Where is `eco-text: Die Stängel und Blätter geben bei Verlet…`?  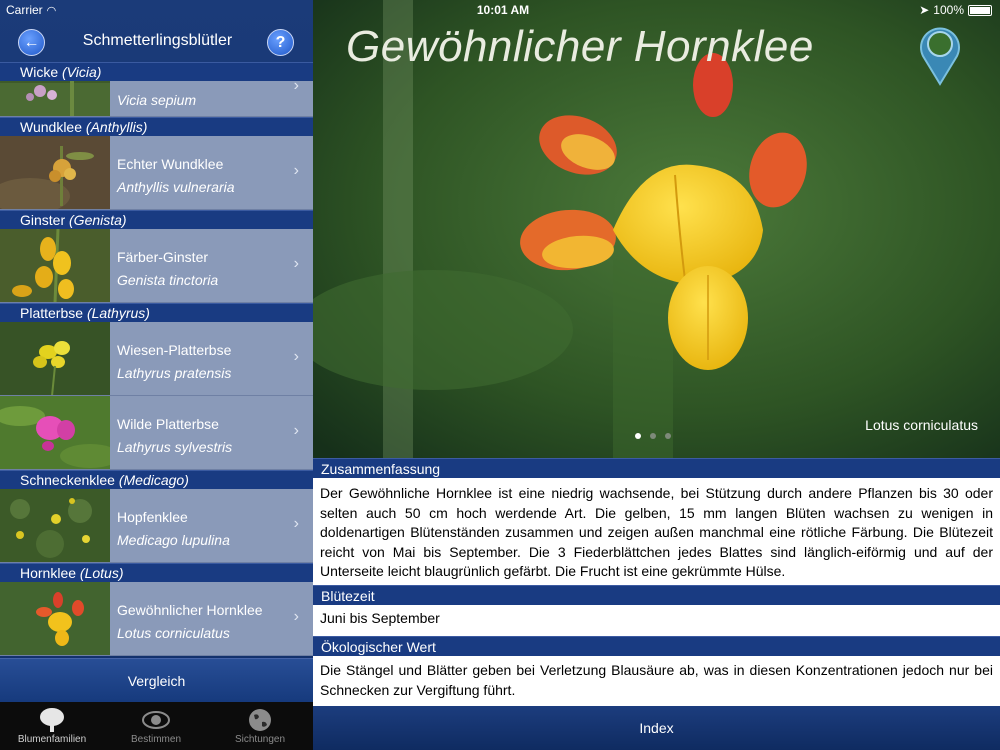
eco-text: Die Stängel und Blätter geben bei Verlet… is located at coordinates (656, 680).